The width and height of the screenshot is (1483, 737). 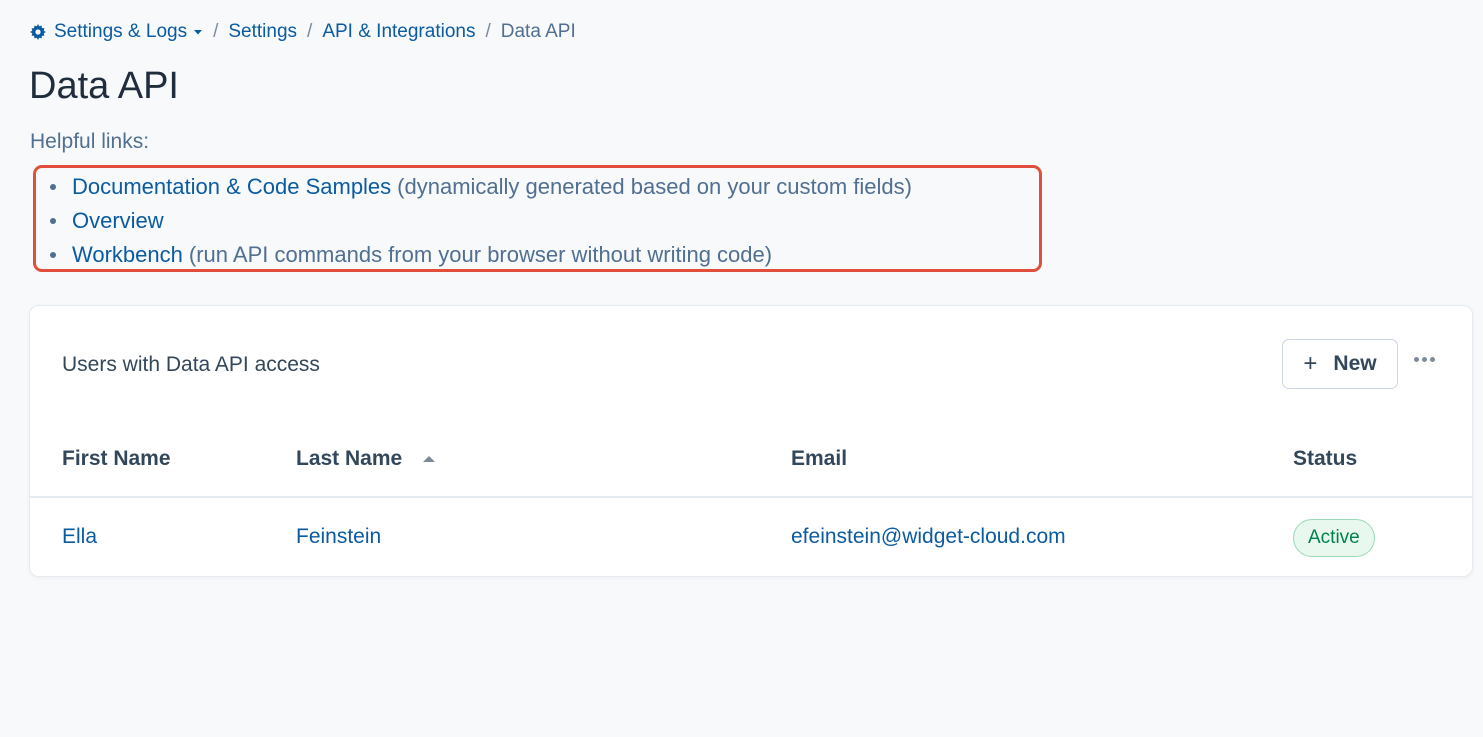 I want to click on gear-icon, so click(x=38, y=32).